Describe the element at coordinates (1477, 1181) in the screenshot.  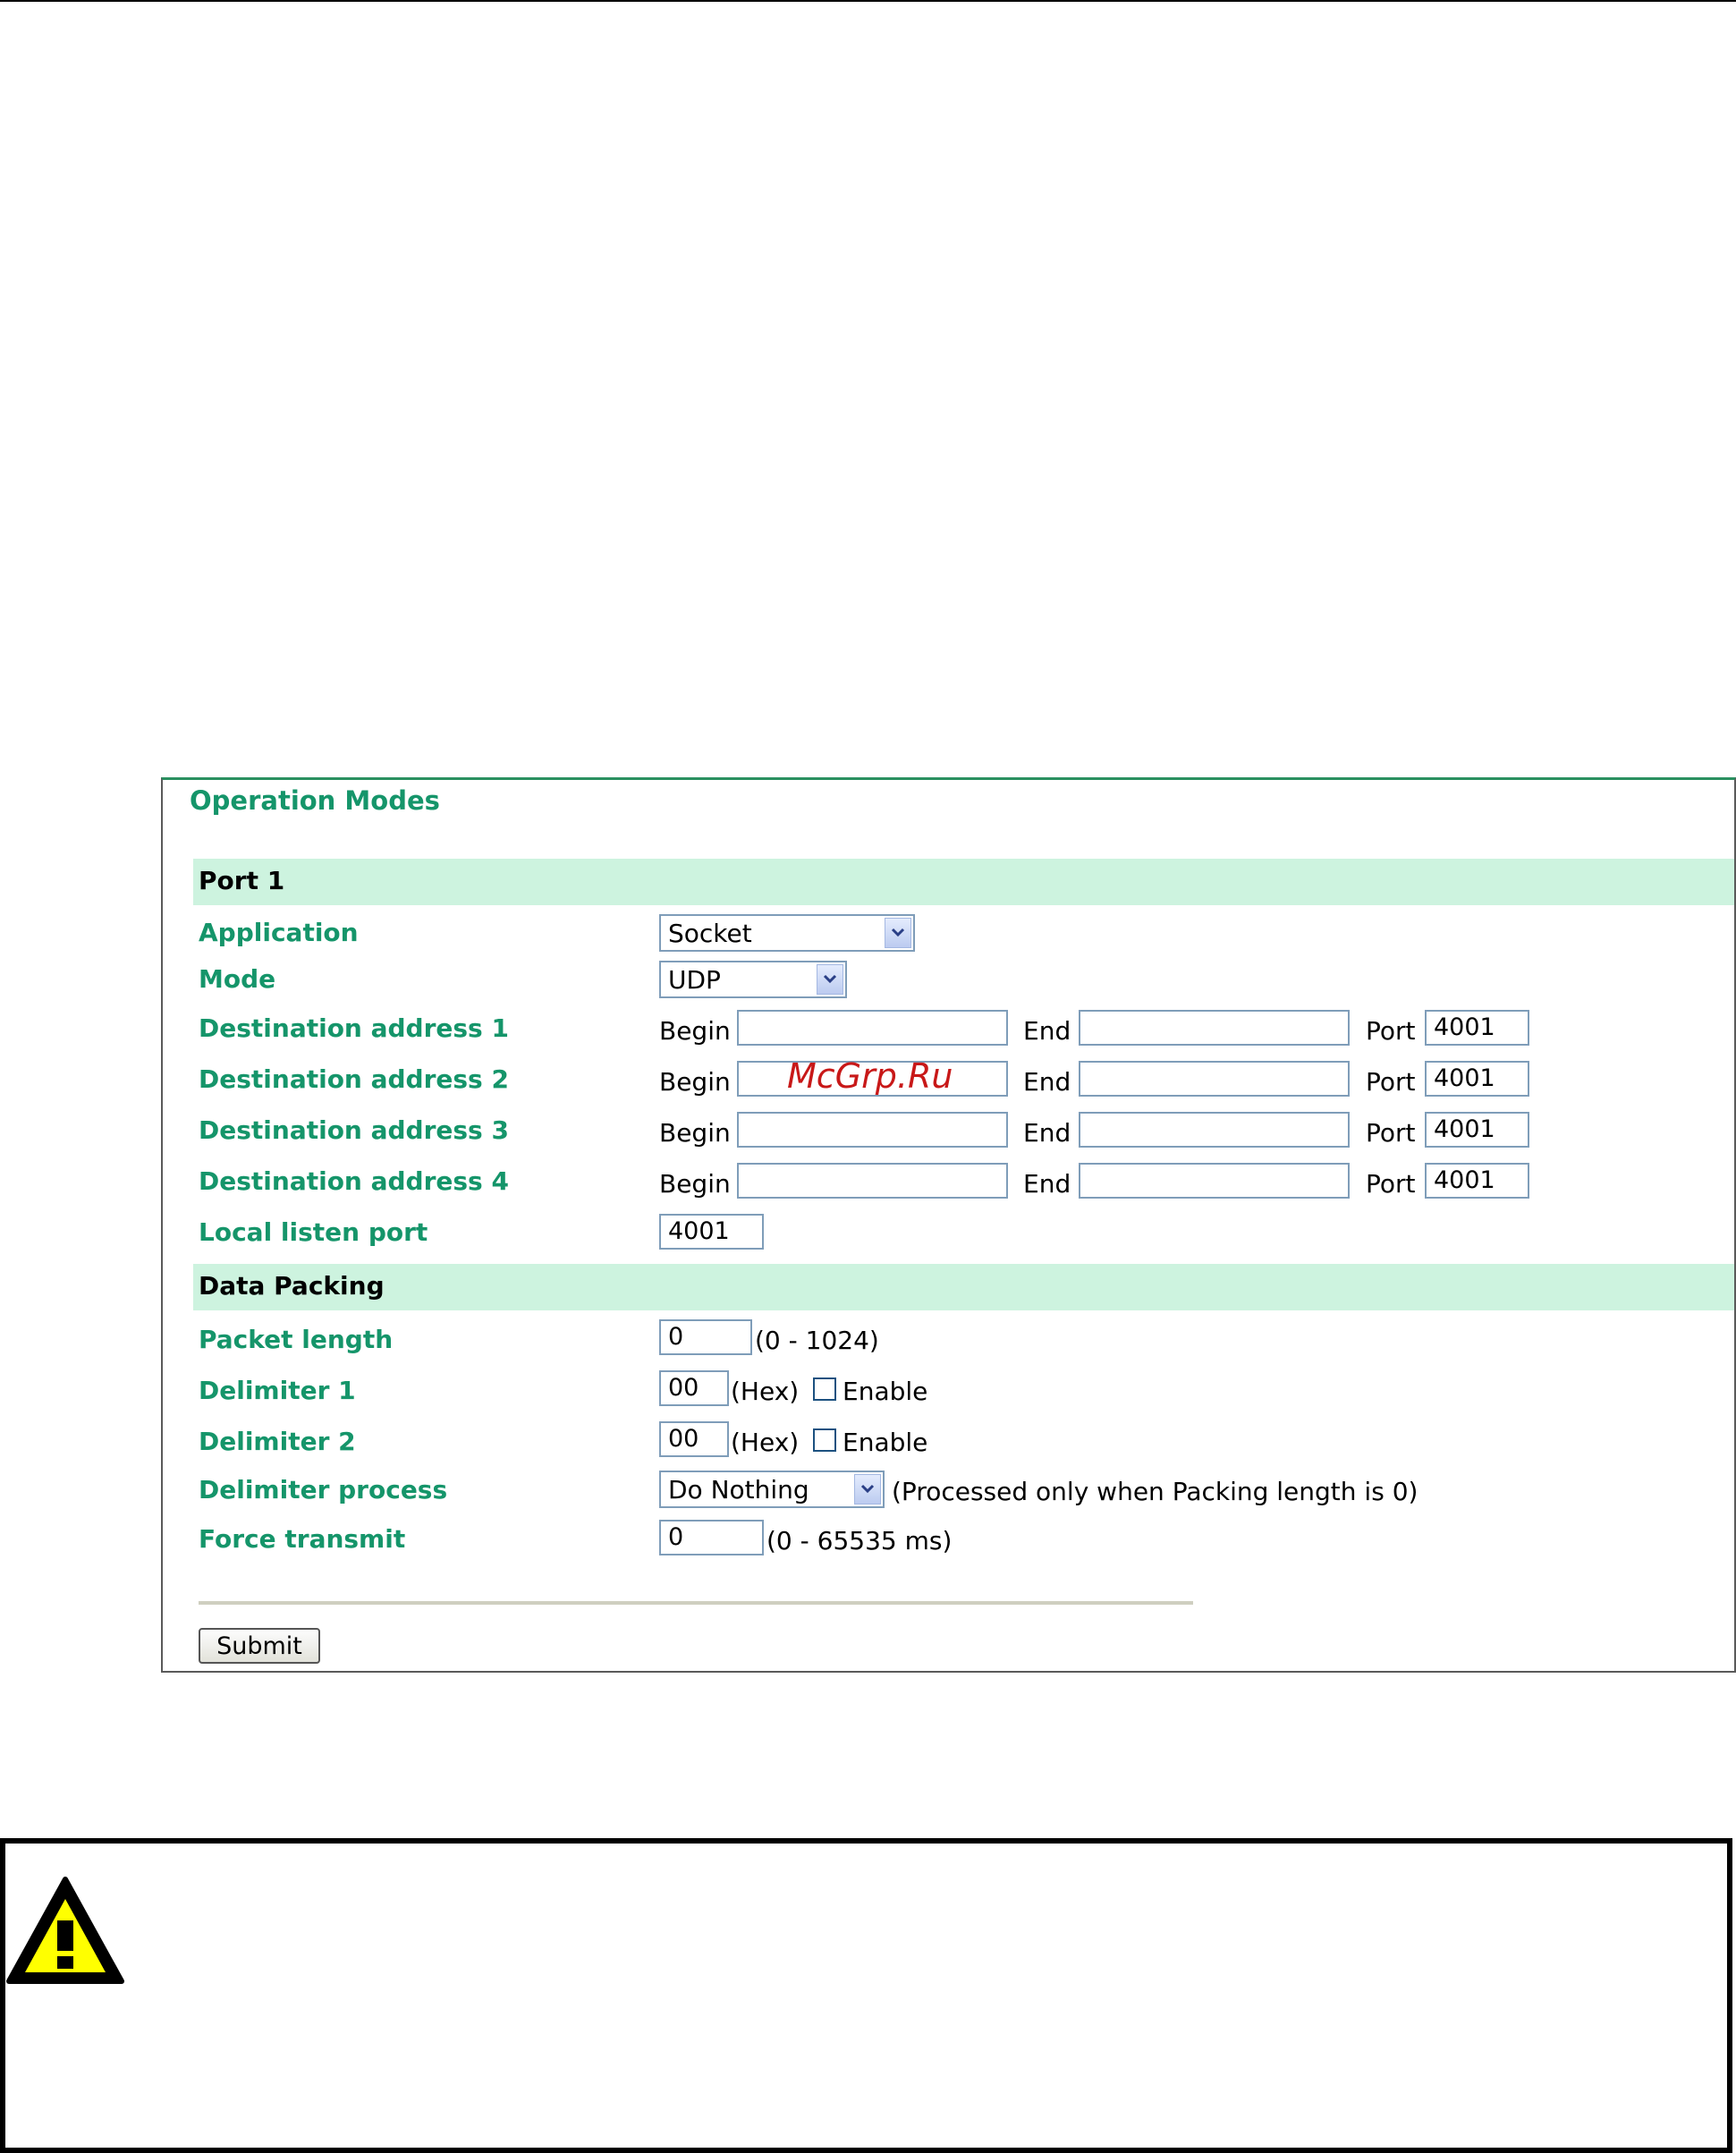
I see `destination-4-port-input: 4001` at that location.